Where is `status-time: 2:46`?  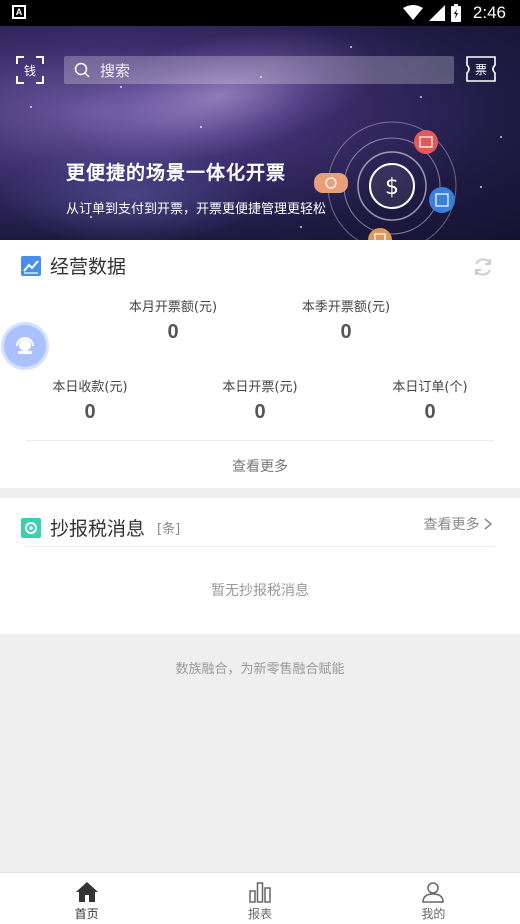 status-time: 2:46 is located at coordinates (489, 12).